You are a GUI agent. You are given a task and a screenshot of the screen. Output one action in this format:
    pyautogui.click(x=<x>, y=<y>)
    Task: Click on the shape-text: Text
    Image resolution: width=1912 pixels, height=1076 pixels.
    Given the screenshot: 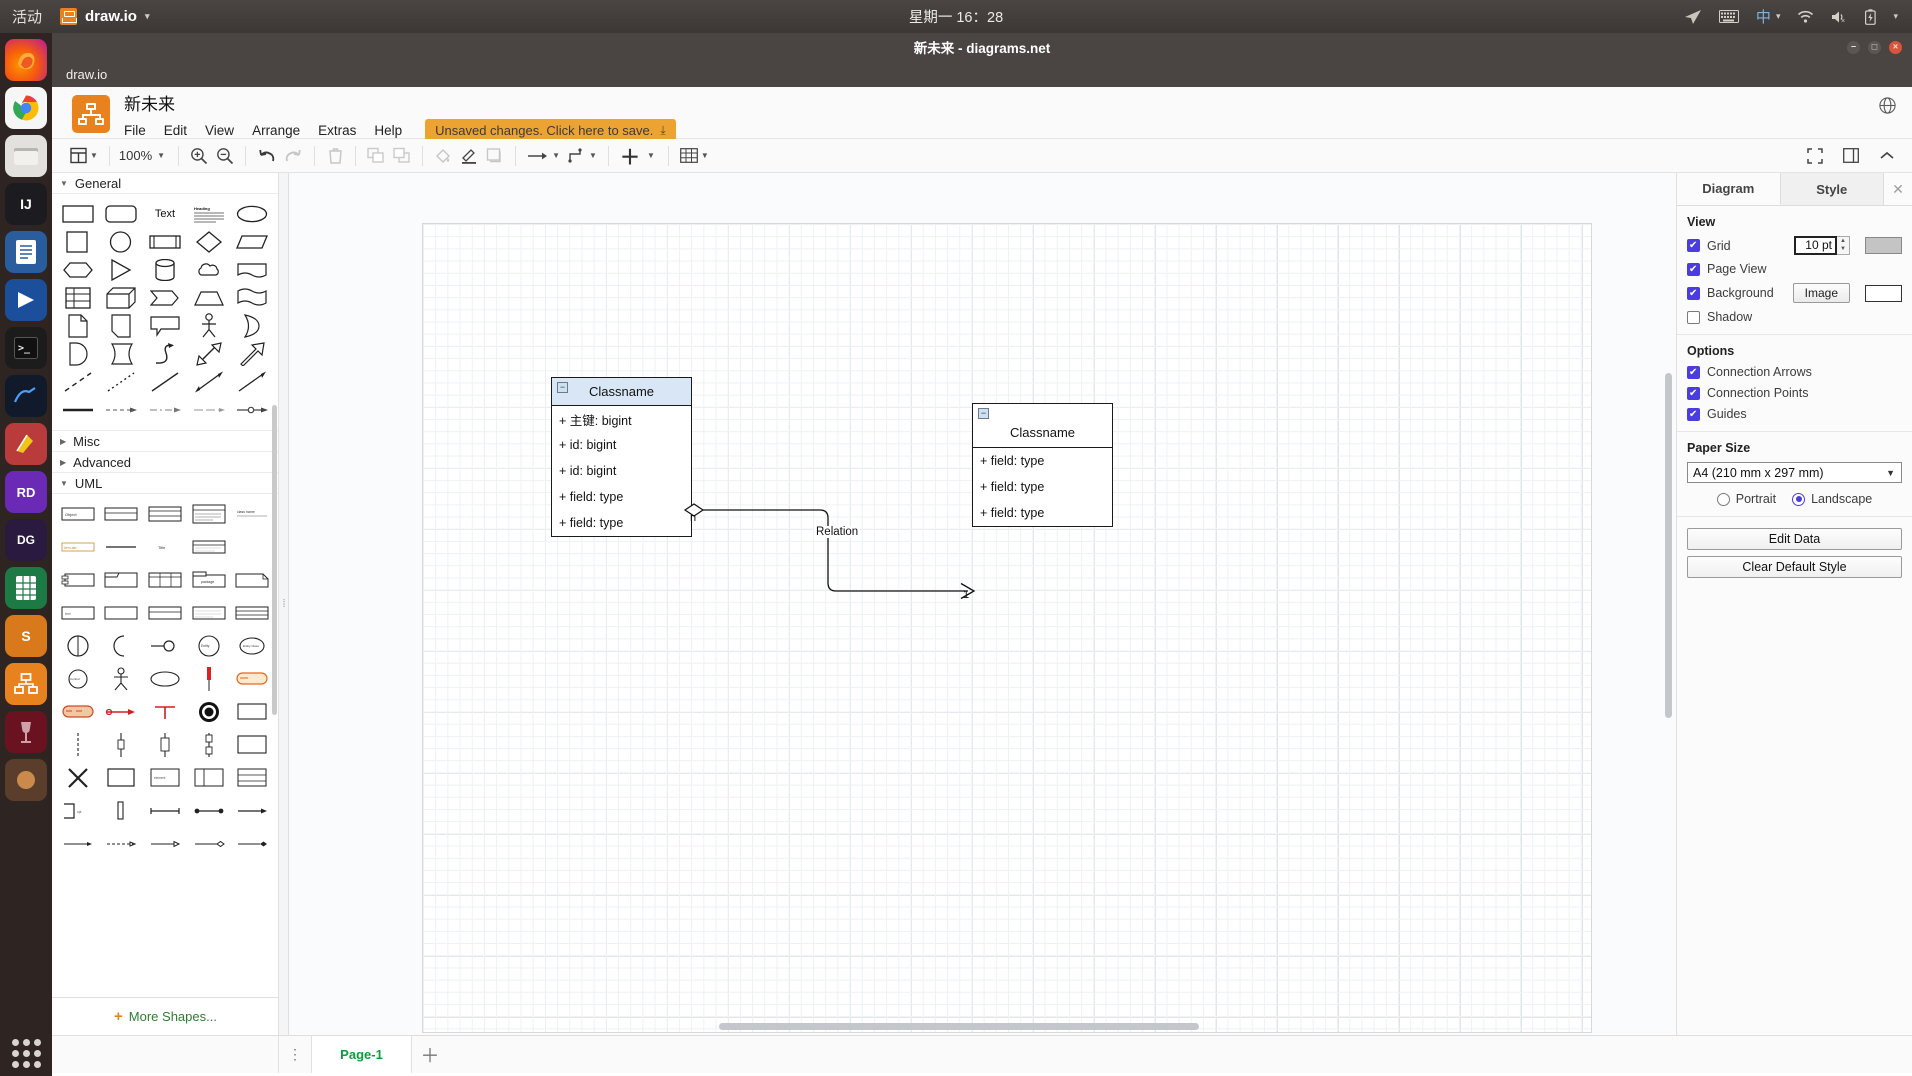 What is the action you would take?
    pyautogui.click(x=165, y=214)
    